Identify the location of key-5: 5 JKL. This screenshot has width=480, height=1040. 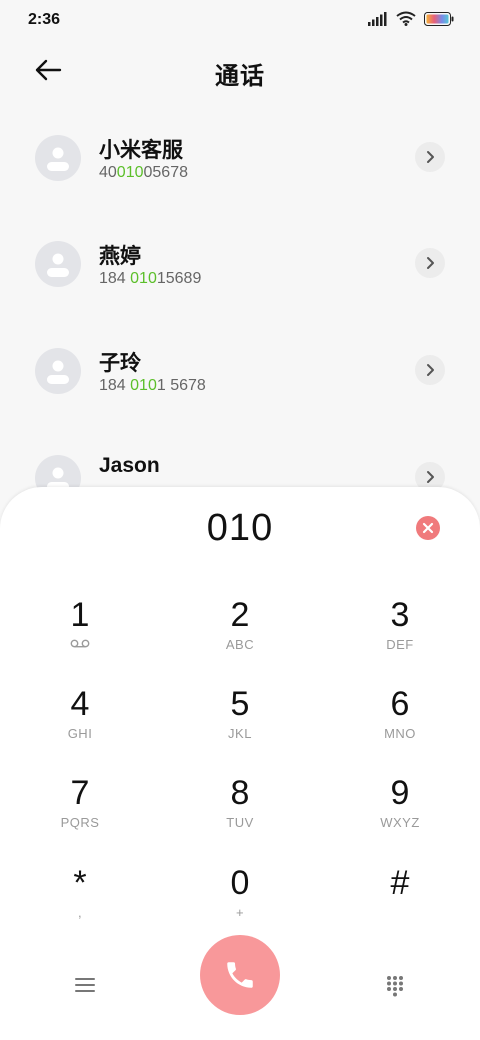
(240, 724).